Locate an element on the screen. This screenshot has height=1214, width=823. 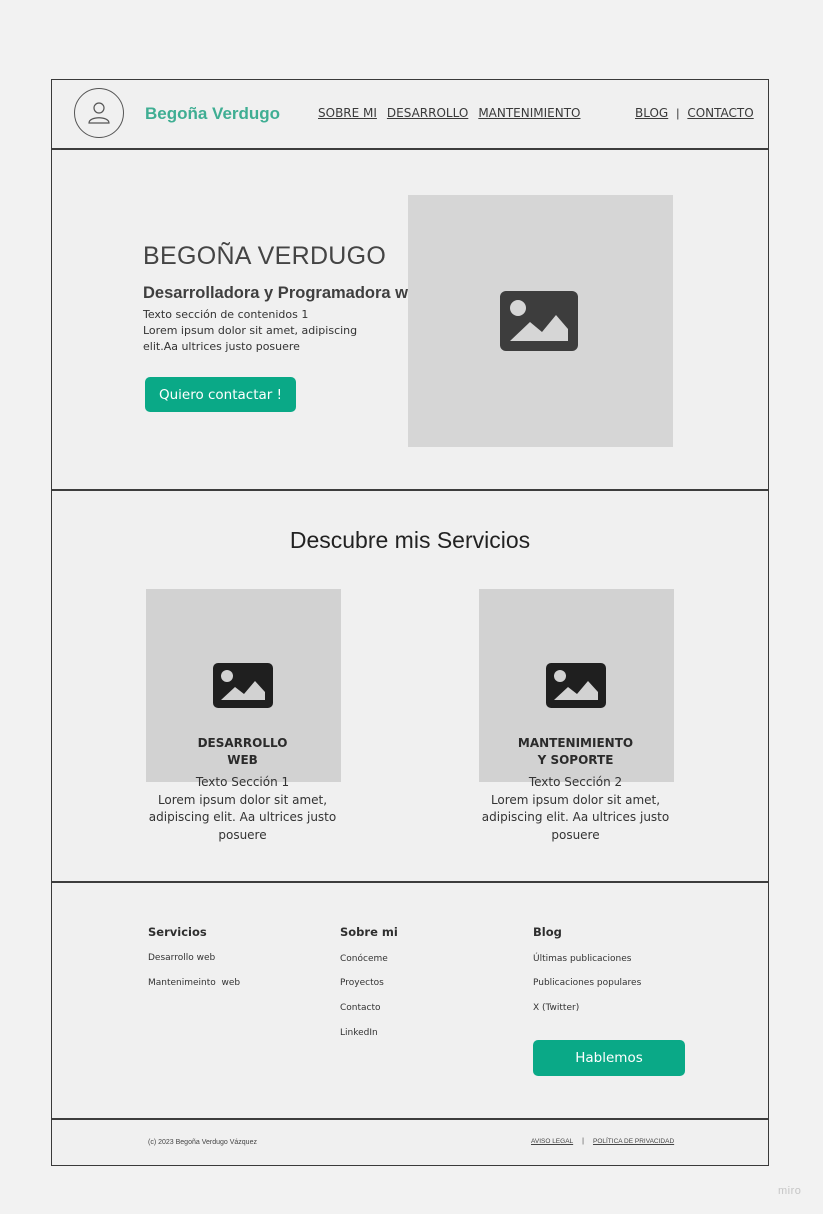
main-nav: SOBRE MI DESARROLLO MANTENIMIENTO is located at coordinates (449, 113).